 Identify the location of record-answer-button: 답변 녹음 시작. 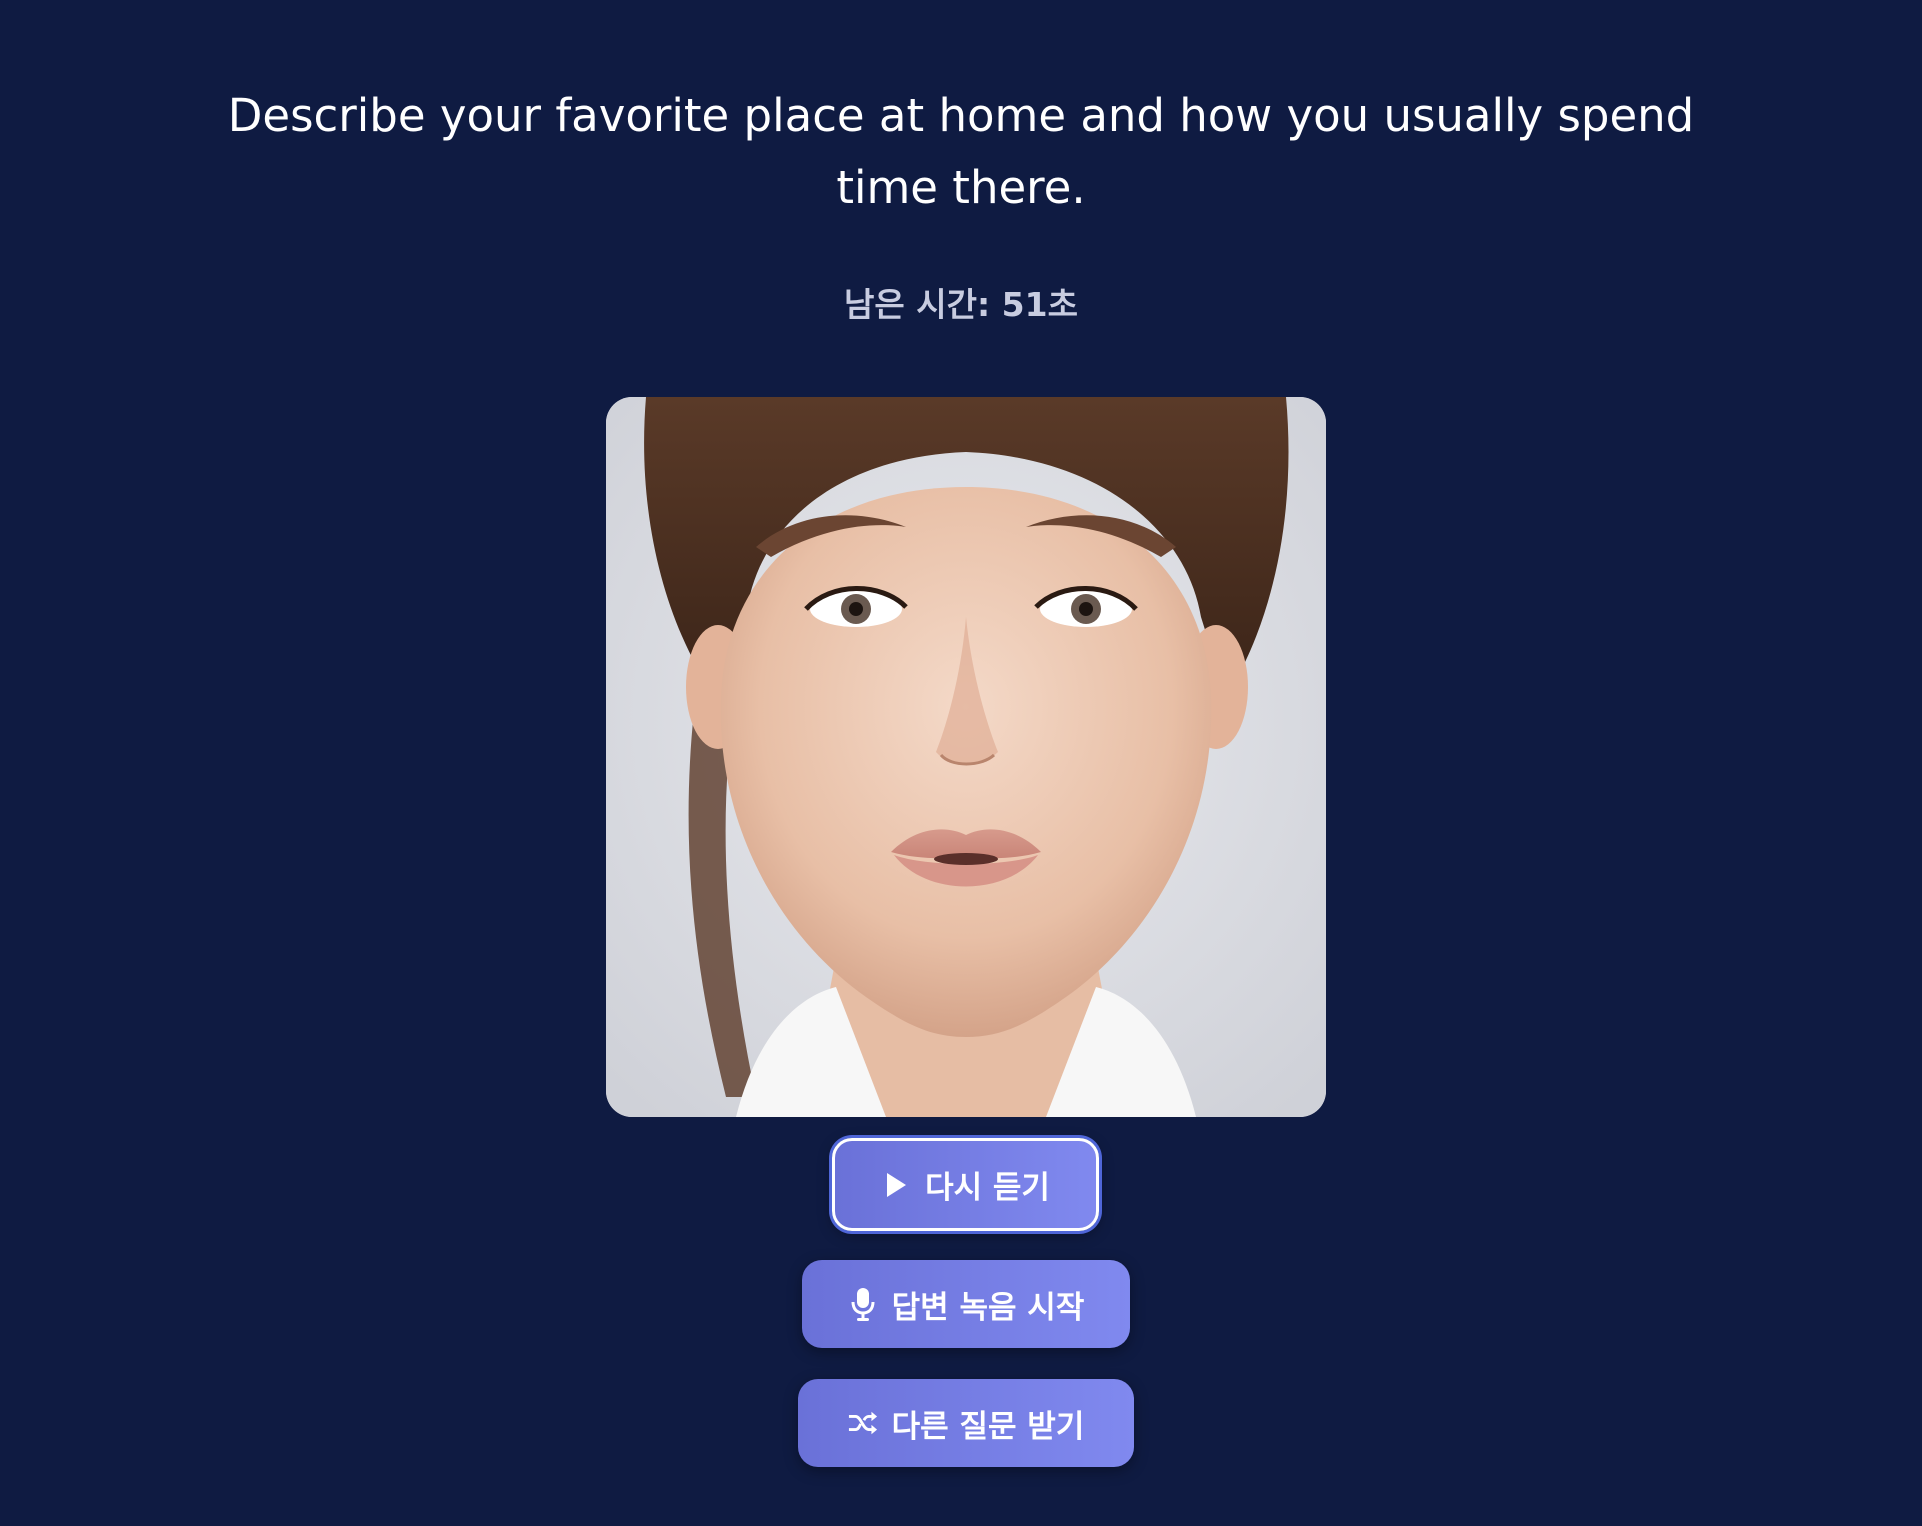
(966, 1304).